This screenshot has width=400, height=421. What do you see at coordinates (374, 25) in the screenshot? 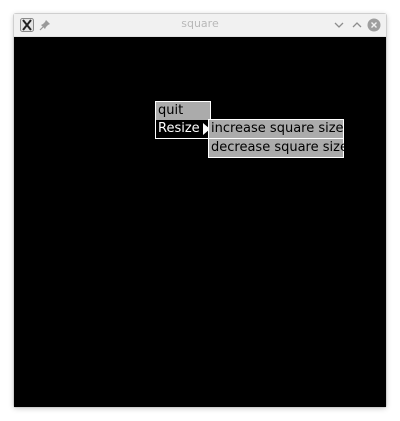
I see `close-icon` at bounding box center [374, 25].